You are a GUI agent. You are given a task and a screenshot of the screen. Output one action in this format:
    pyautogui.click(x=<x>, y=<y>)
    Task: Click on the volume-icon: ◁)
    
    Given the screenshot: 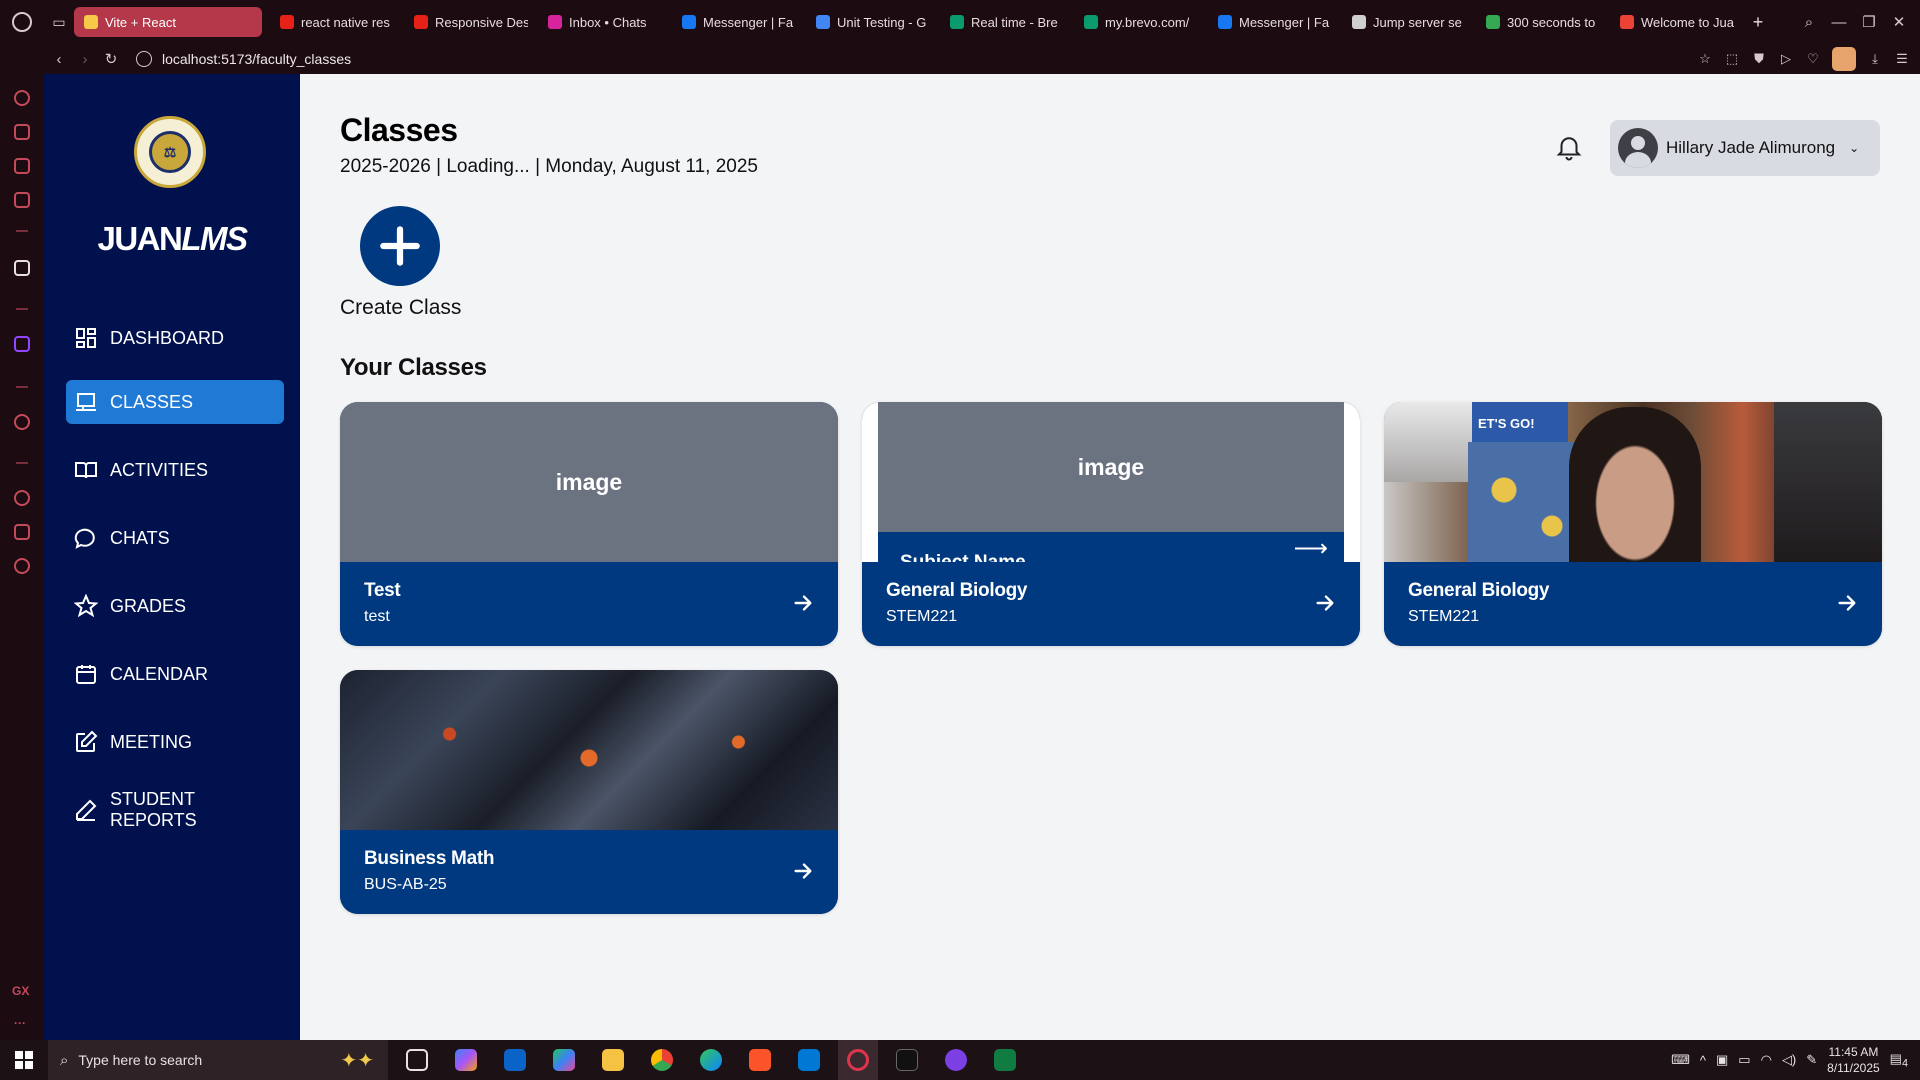 What is the action you would take?
    pyautogui.click(x=1789, y=1060)
    